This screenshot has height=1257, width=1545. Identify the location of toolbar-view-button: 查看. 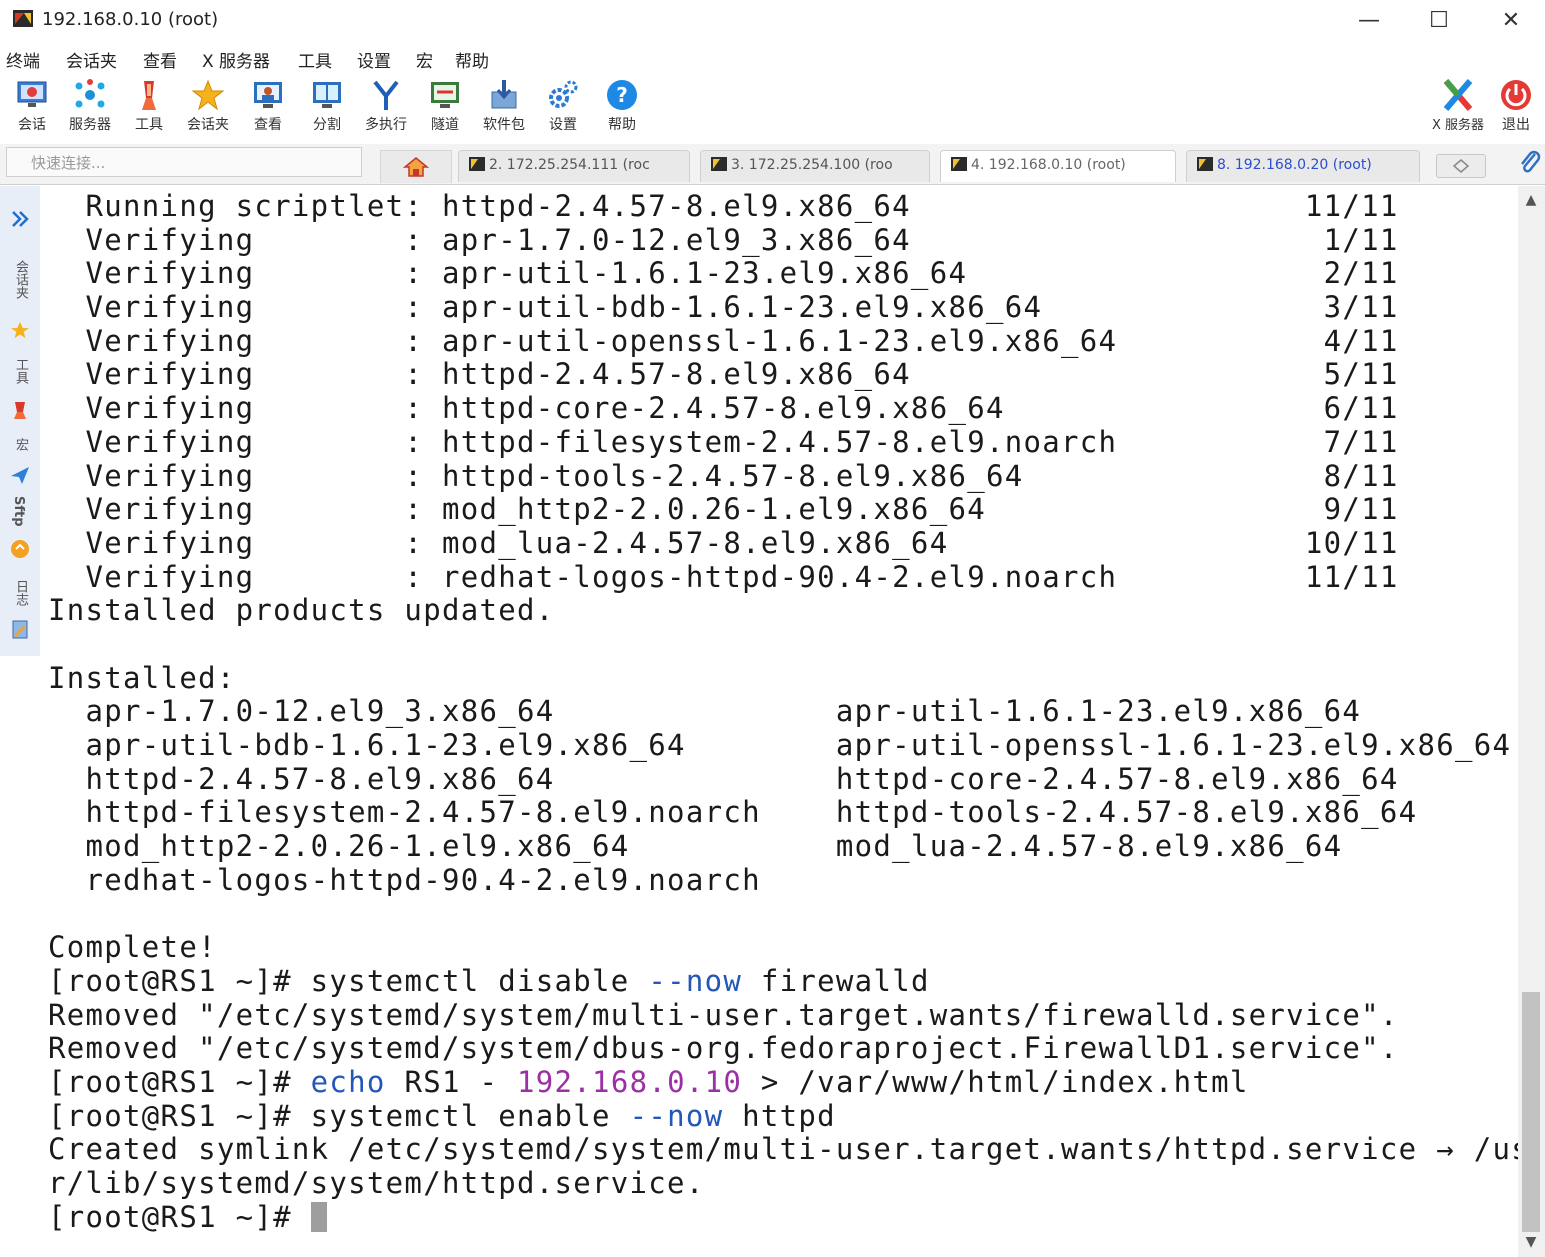
(268, 107).